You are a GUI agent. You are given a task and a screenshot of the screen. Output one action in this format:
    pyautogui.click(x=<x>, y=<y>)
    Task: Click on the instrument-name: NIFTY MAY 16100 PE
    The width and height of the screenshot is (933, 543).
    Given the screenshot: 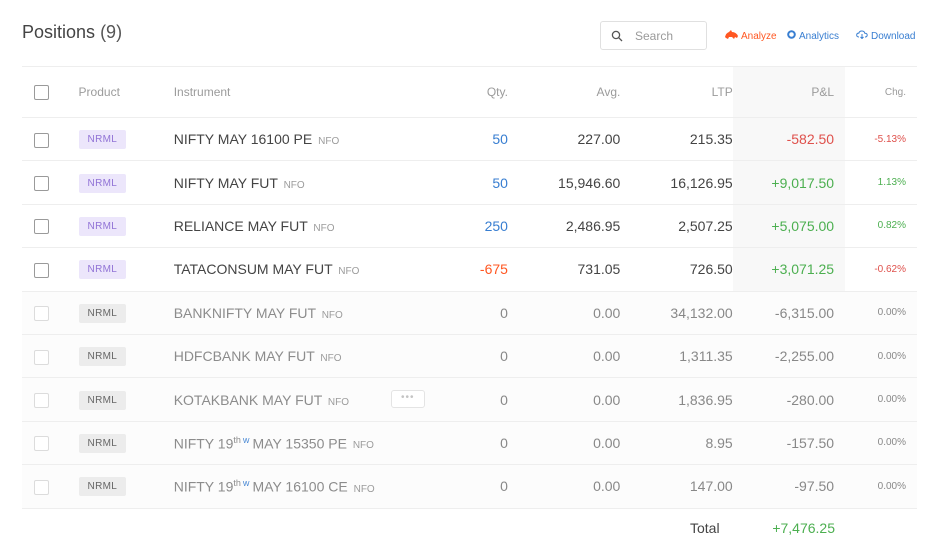 What is the action you would take?
    pyautogui.click(x=243, y=139)
    